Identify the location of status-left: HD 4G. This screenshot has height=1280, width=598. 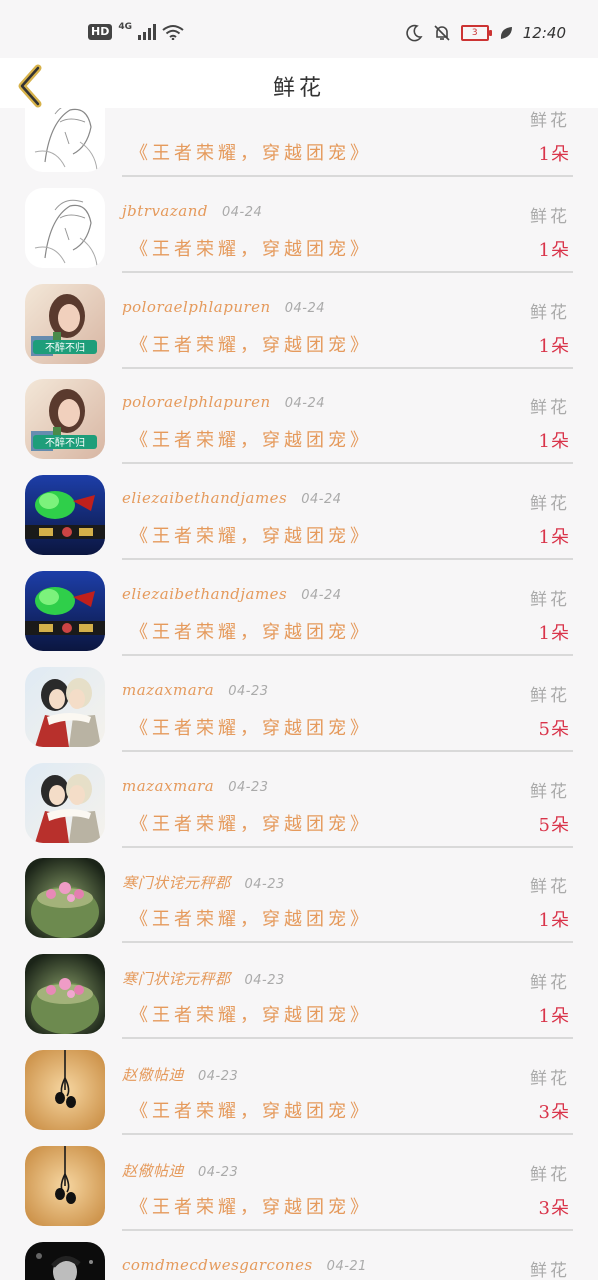
(136, 31).